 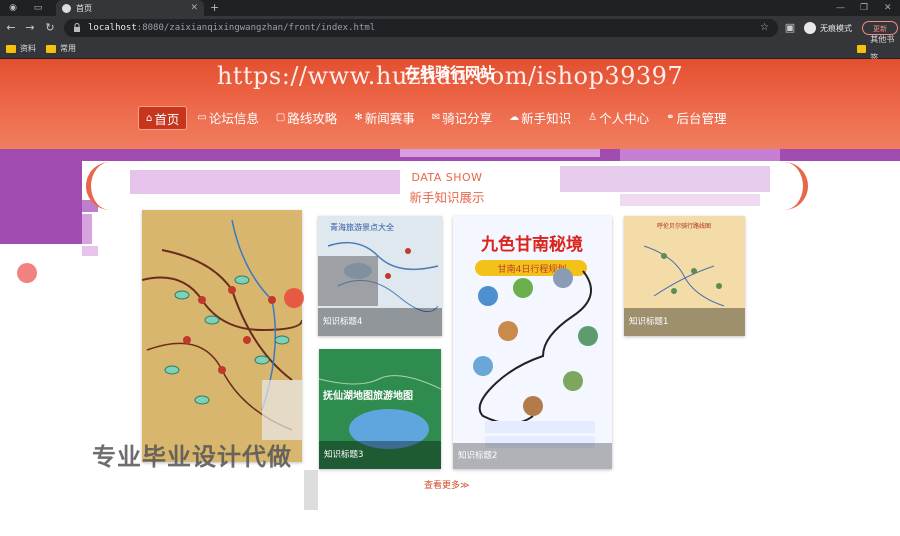 What do you see at coordinates (30, 28) in the screenshot?
I see `forward-icon: →` at bounding box center [30, 28].